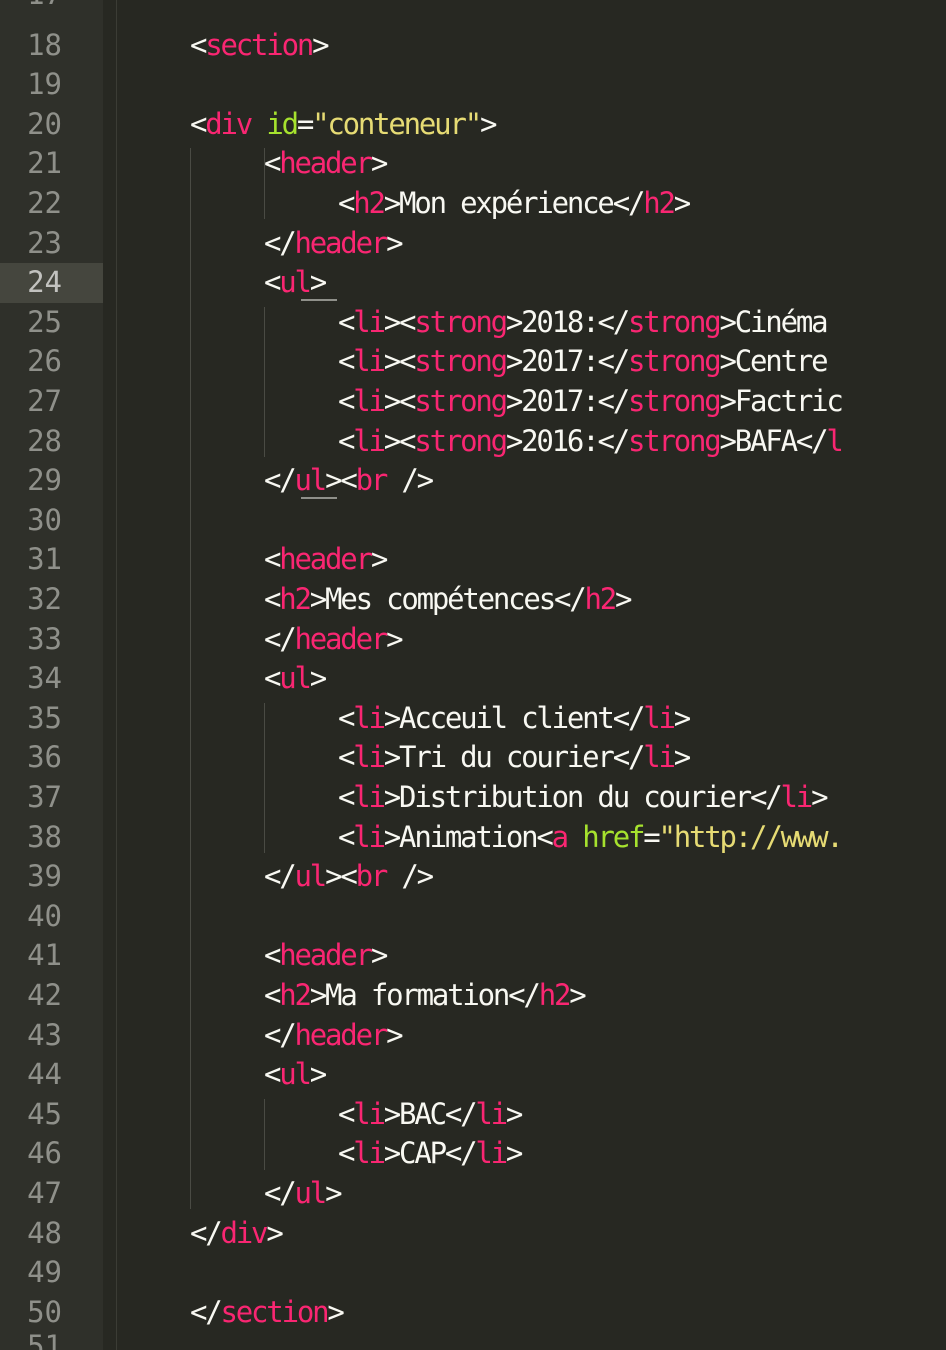  I want to click on code-line-41: 41 <header>, so click(473, 956).